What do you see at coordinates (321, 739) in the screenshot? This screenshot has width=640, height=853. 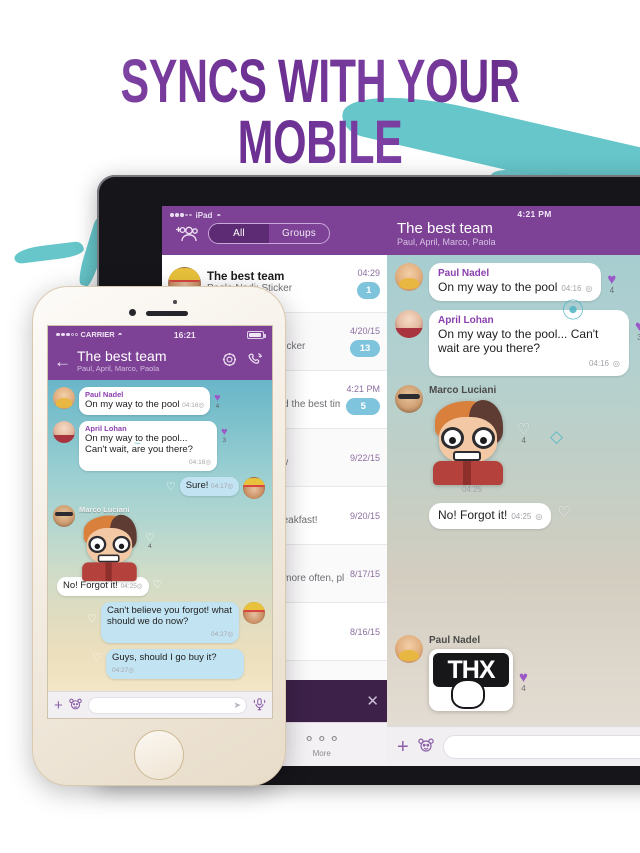 I see `more-icon: ⚬⚬⚬` at bounding box center [321, 739].